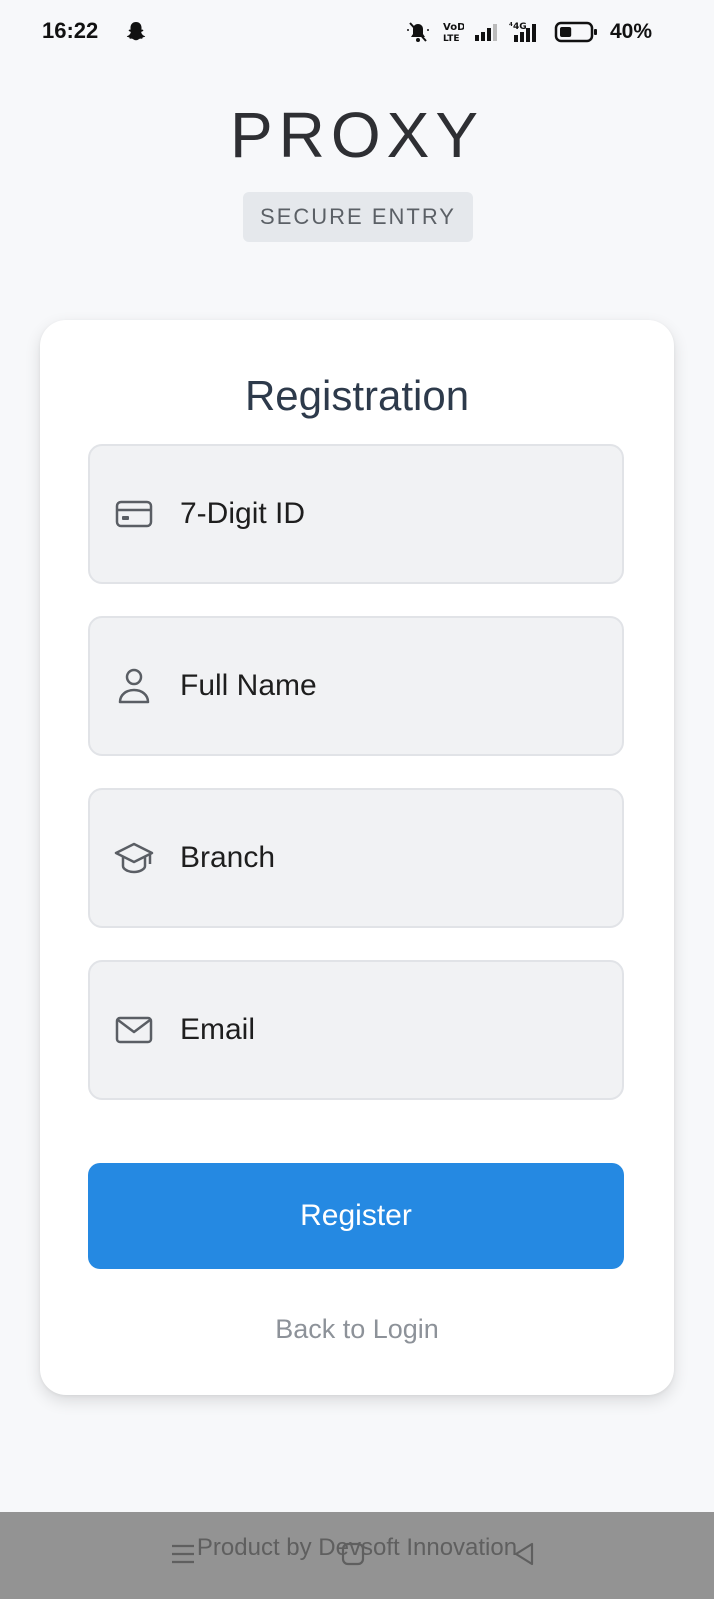 The image size is (714, 1599). What do you see at coordinates (248, 685) in the screenshot?
I see `full-name-placeholder: Full Name` at bounding box center [248, 685].